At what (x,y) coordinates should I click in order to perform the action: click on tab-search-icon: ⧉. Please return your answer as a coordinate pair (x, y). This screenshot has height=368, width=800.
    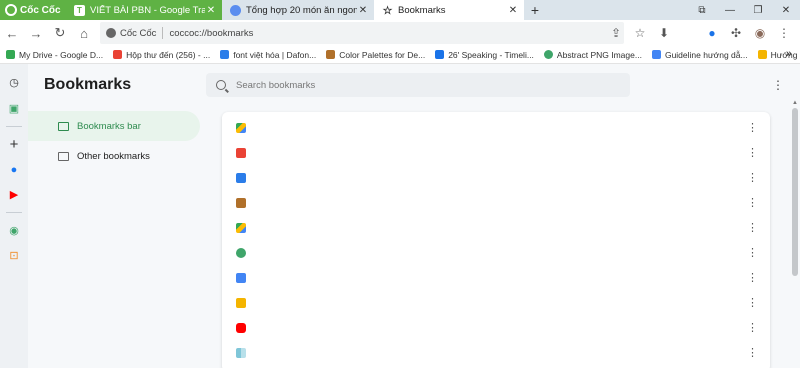
    Looking at the image, I should click on (702, 10).